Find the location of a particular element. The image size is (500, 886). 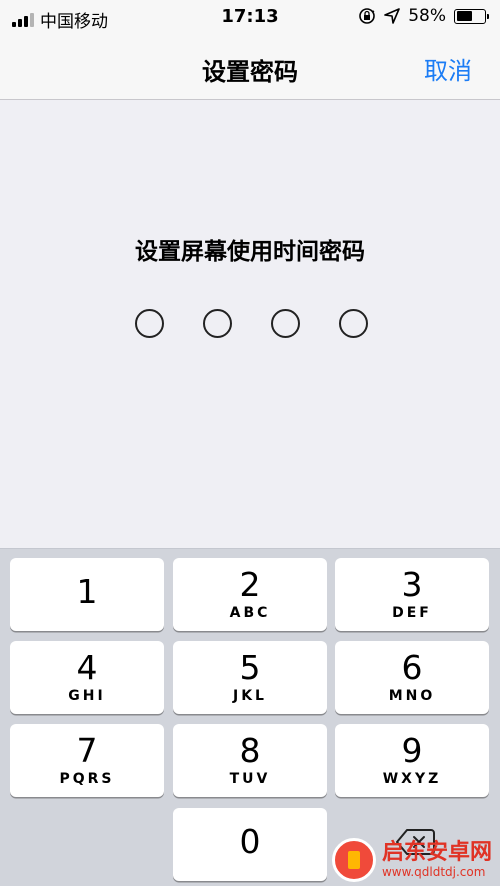

battery-percent: 58% is located at coordinates (427, 16).